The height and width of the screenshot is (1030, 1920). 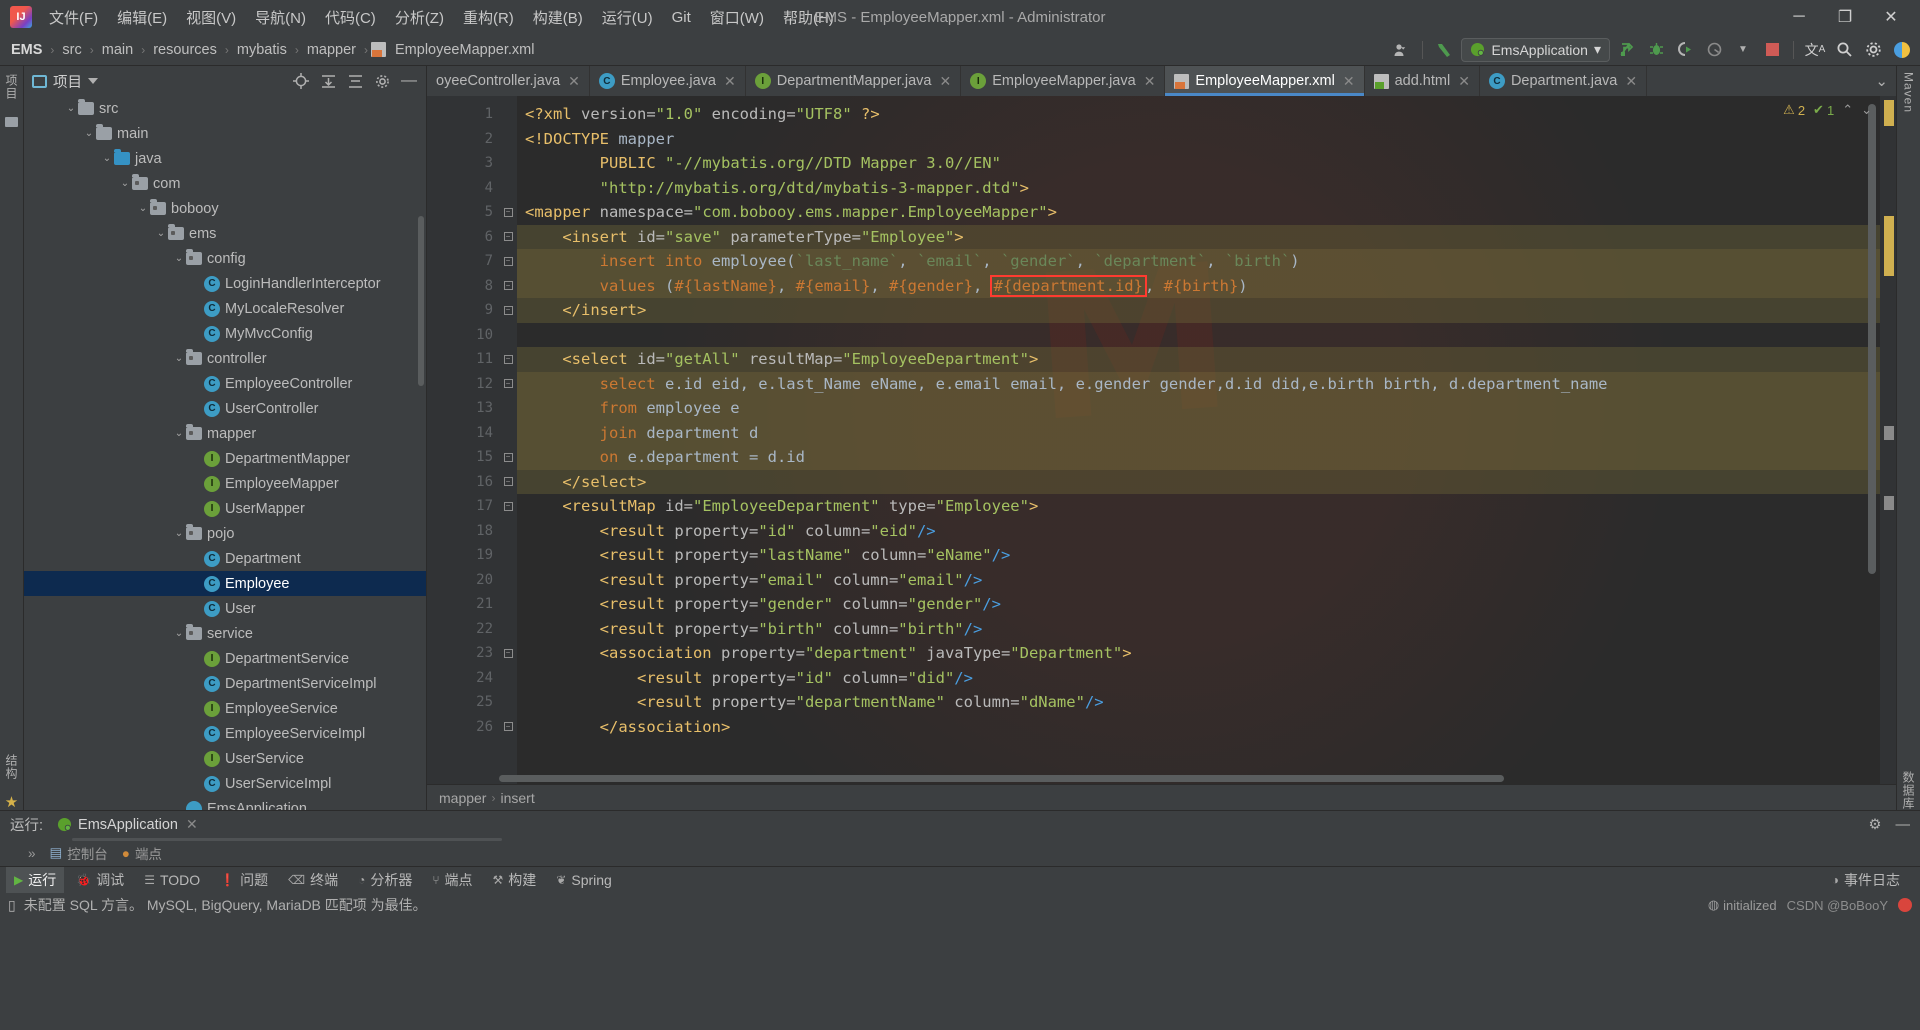 What do you see at coordinates (127, 824) in the screenshot?
I see `run-tab-emsapplication: EmsApplication ✕` at bounding box center [127, 824].